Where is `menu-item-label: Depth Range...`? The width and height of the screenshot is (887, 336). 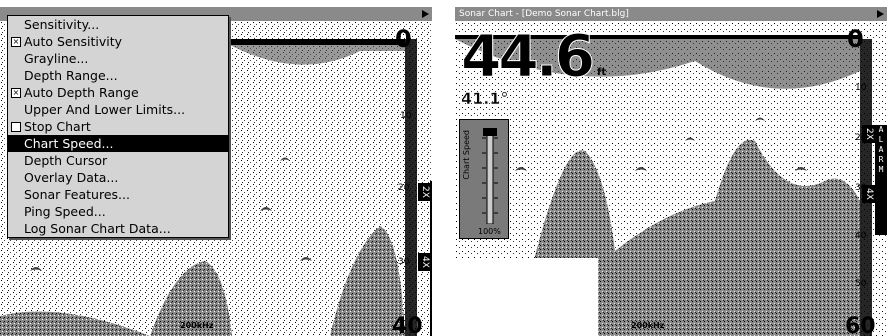
menu-item-label: Depth Range... is located at coordinates (71, 75).